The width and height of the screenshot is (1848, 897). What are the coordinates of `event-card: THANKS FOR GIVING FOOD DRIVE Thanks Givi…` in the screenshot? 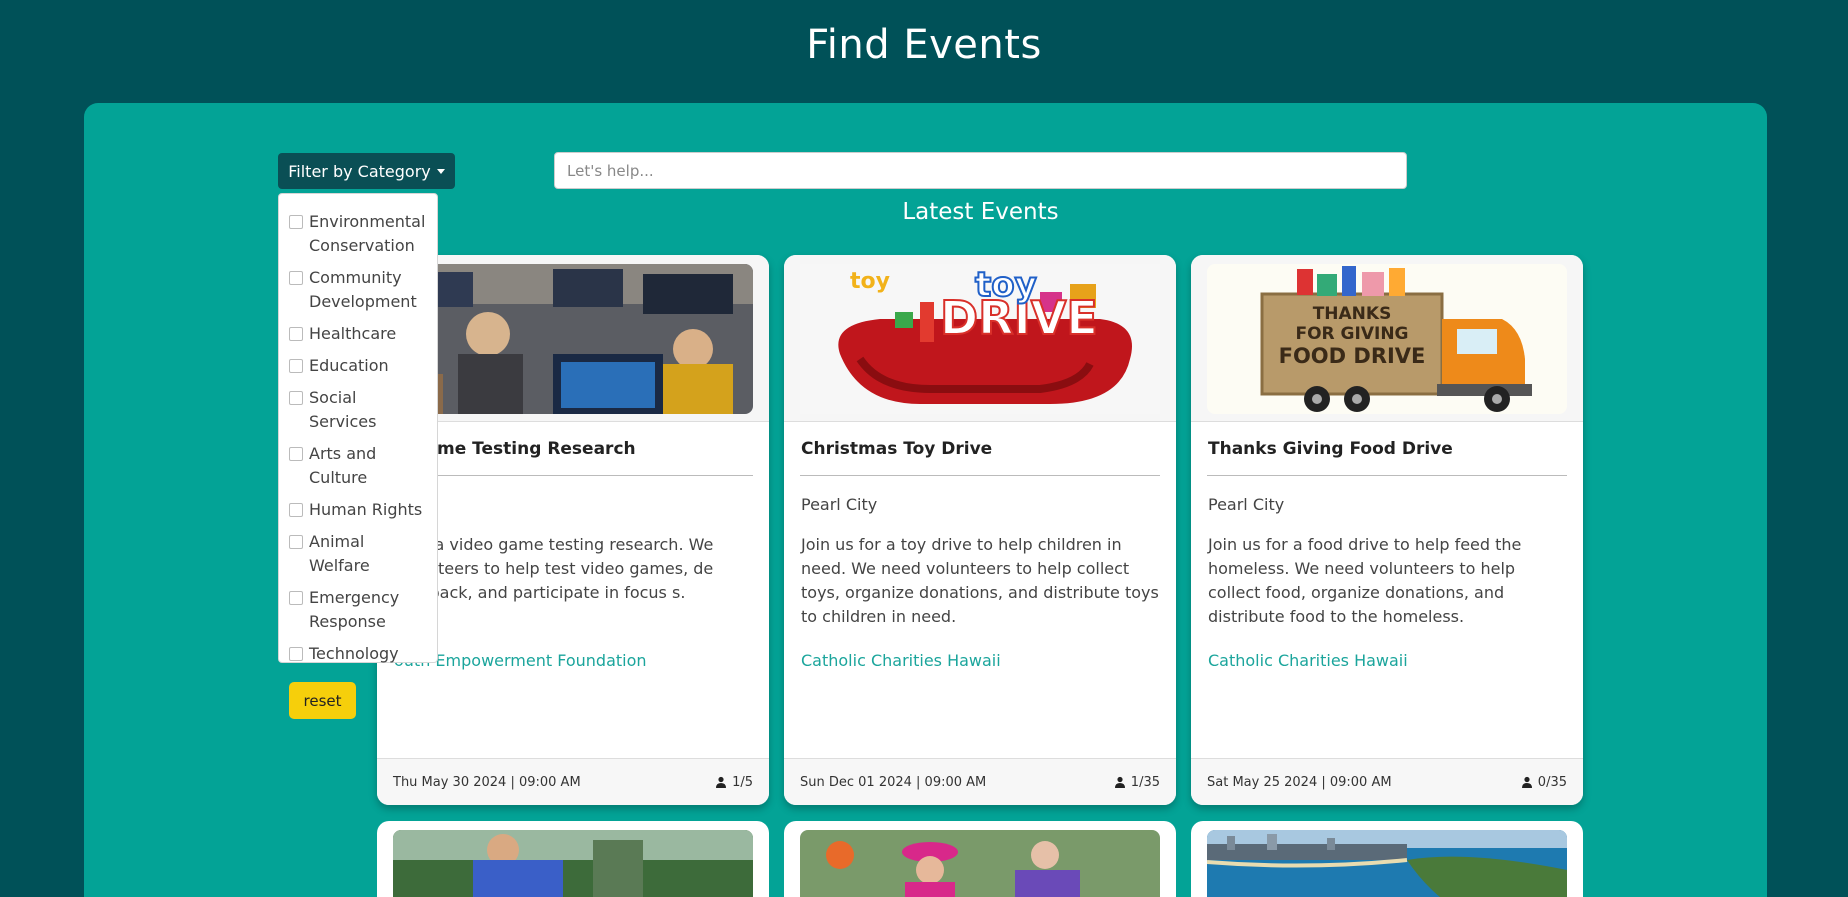 It's located at (1387, 530).